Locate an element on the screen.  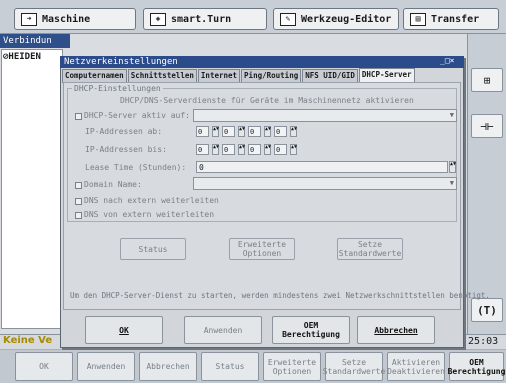
tab-werkzeug-editor: ✎ Werkzeug-Editor is located at coordinates (336, 19).